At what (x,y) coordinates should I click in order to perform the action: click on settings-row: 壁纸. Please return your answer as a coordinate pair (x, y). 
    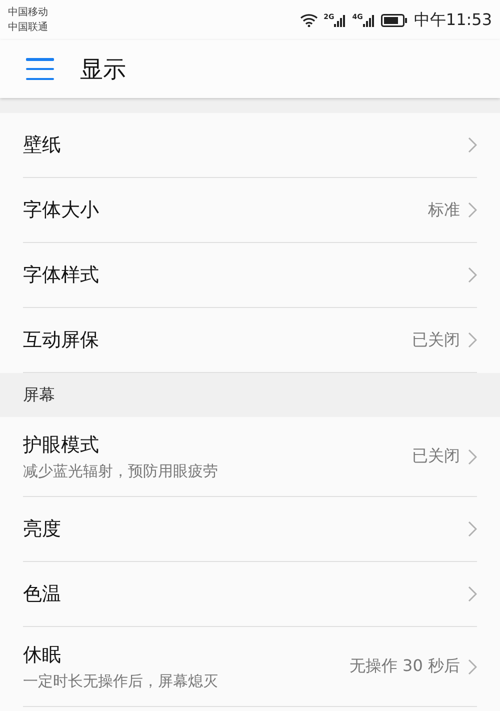
    Looking at the image, I should click on (250, 145).